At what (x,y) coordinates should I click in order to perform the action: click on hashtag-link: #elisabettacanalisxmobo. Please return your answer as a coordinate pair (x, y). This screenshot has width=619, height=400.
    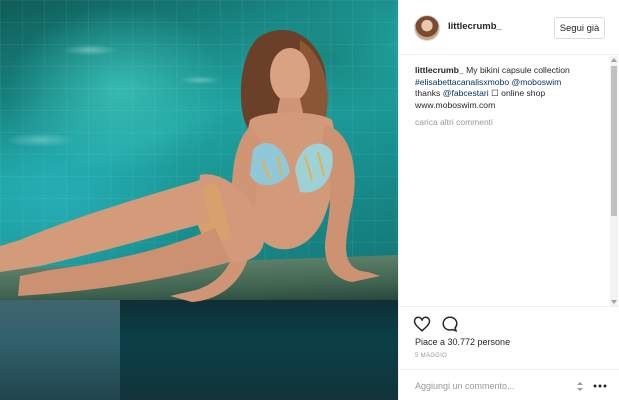
    Looking at the image, I should click on (462, 82).